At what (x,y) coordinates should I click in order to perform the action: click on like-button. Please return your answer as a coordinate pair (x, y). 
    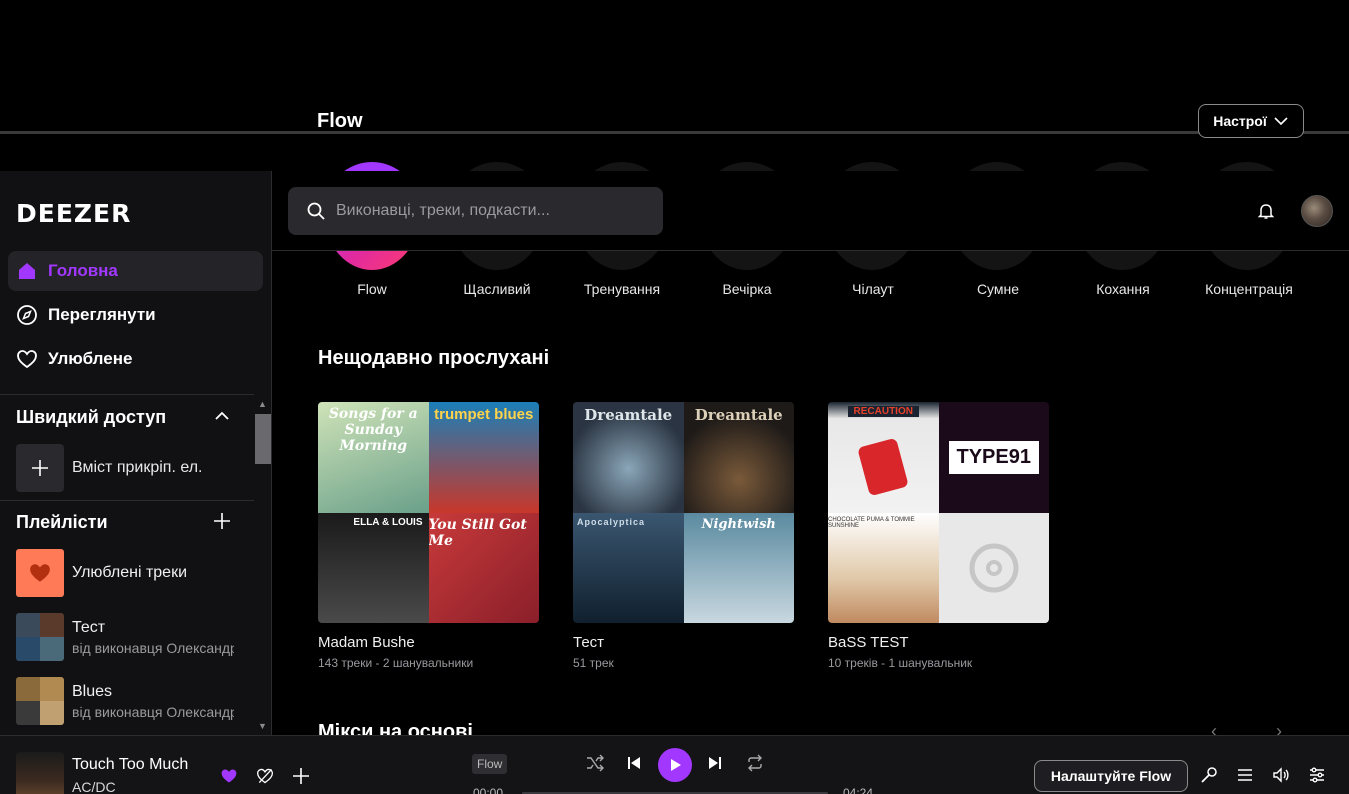
    Looking at the image, I should click on (229, 776).